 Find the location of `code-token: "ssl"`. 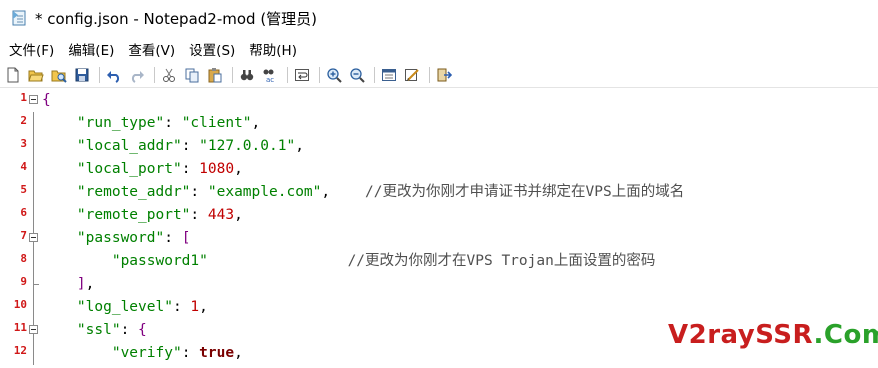

code-token: "ssl" is located at coordinates (98, 330).